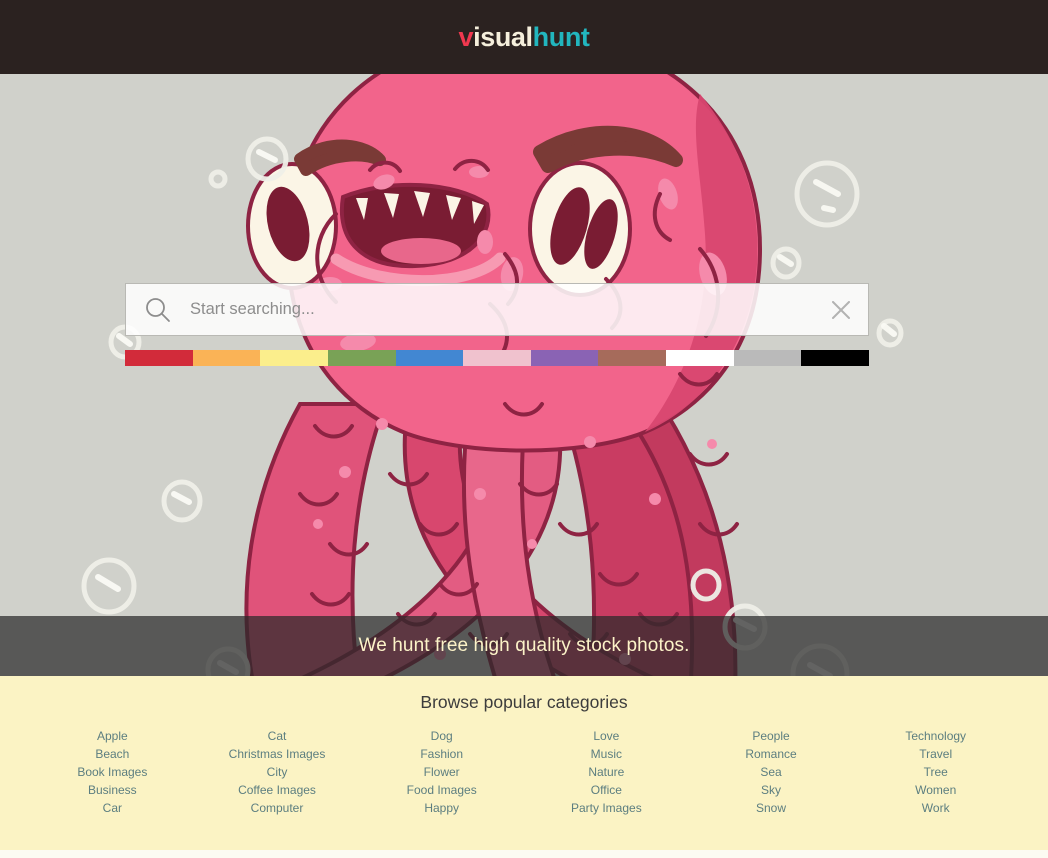  What do you see at coordinates (841, 310) in the screenshot?
I see `close-x-icon` at bounding box center [841, 310].